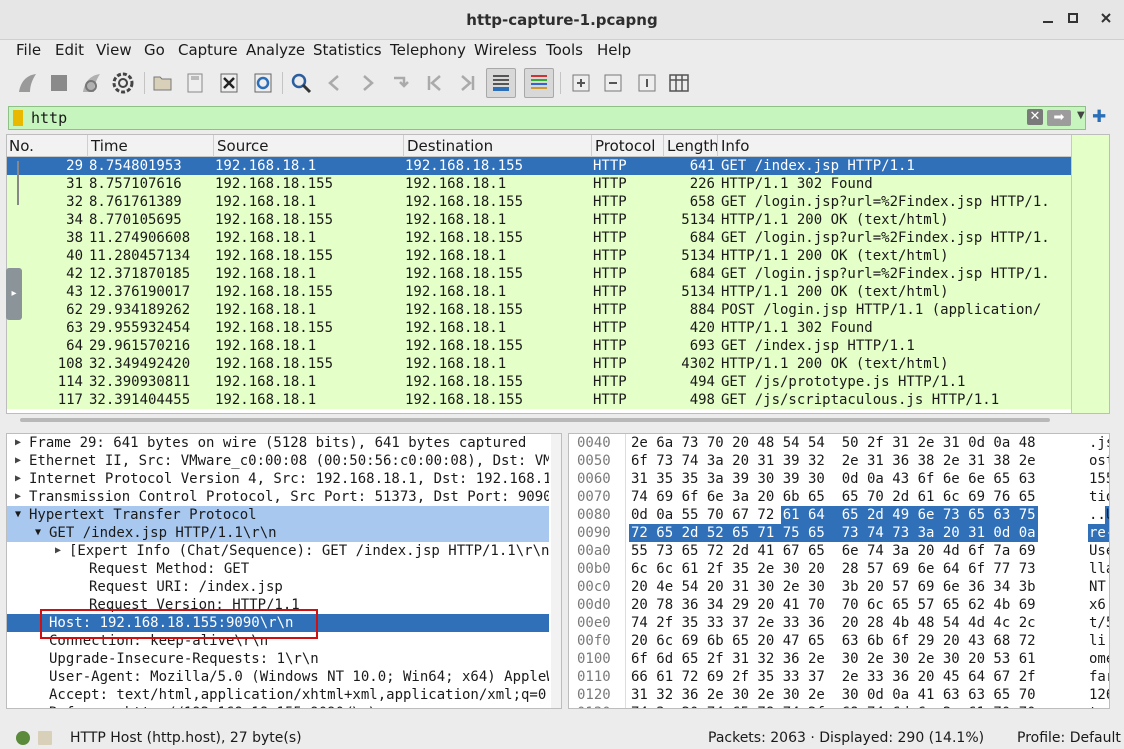 Image resolution: width=1124 pixels, height=749 pixels. Describe the element at coordinates (163, 83) in the screenshot. I see `open-file-icon` at that location.